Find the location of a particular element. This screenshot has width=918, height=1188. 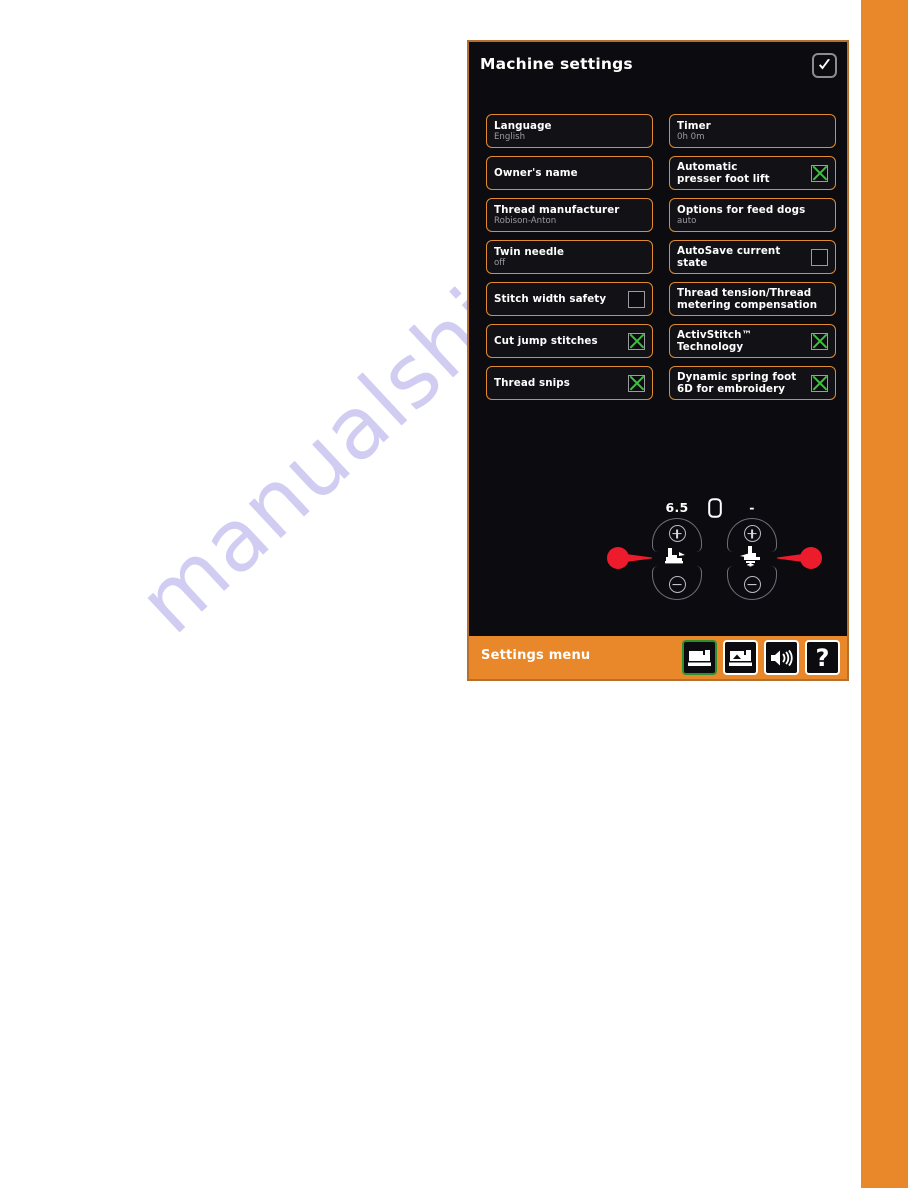

setting-button: Stitch width safety is located at coordinates (569, 299).